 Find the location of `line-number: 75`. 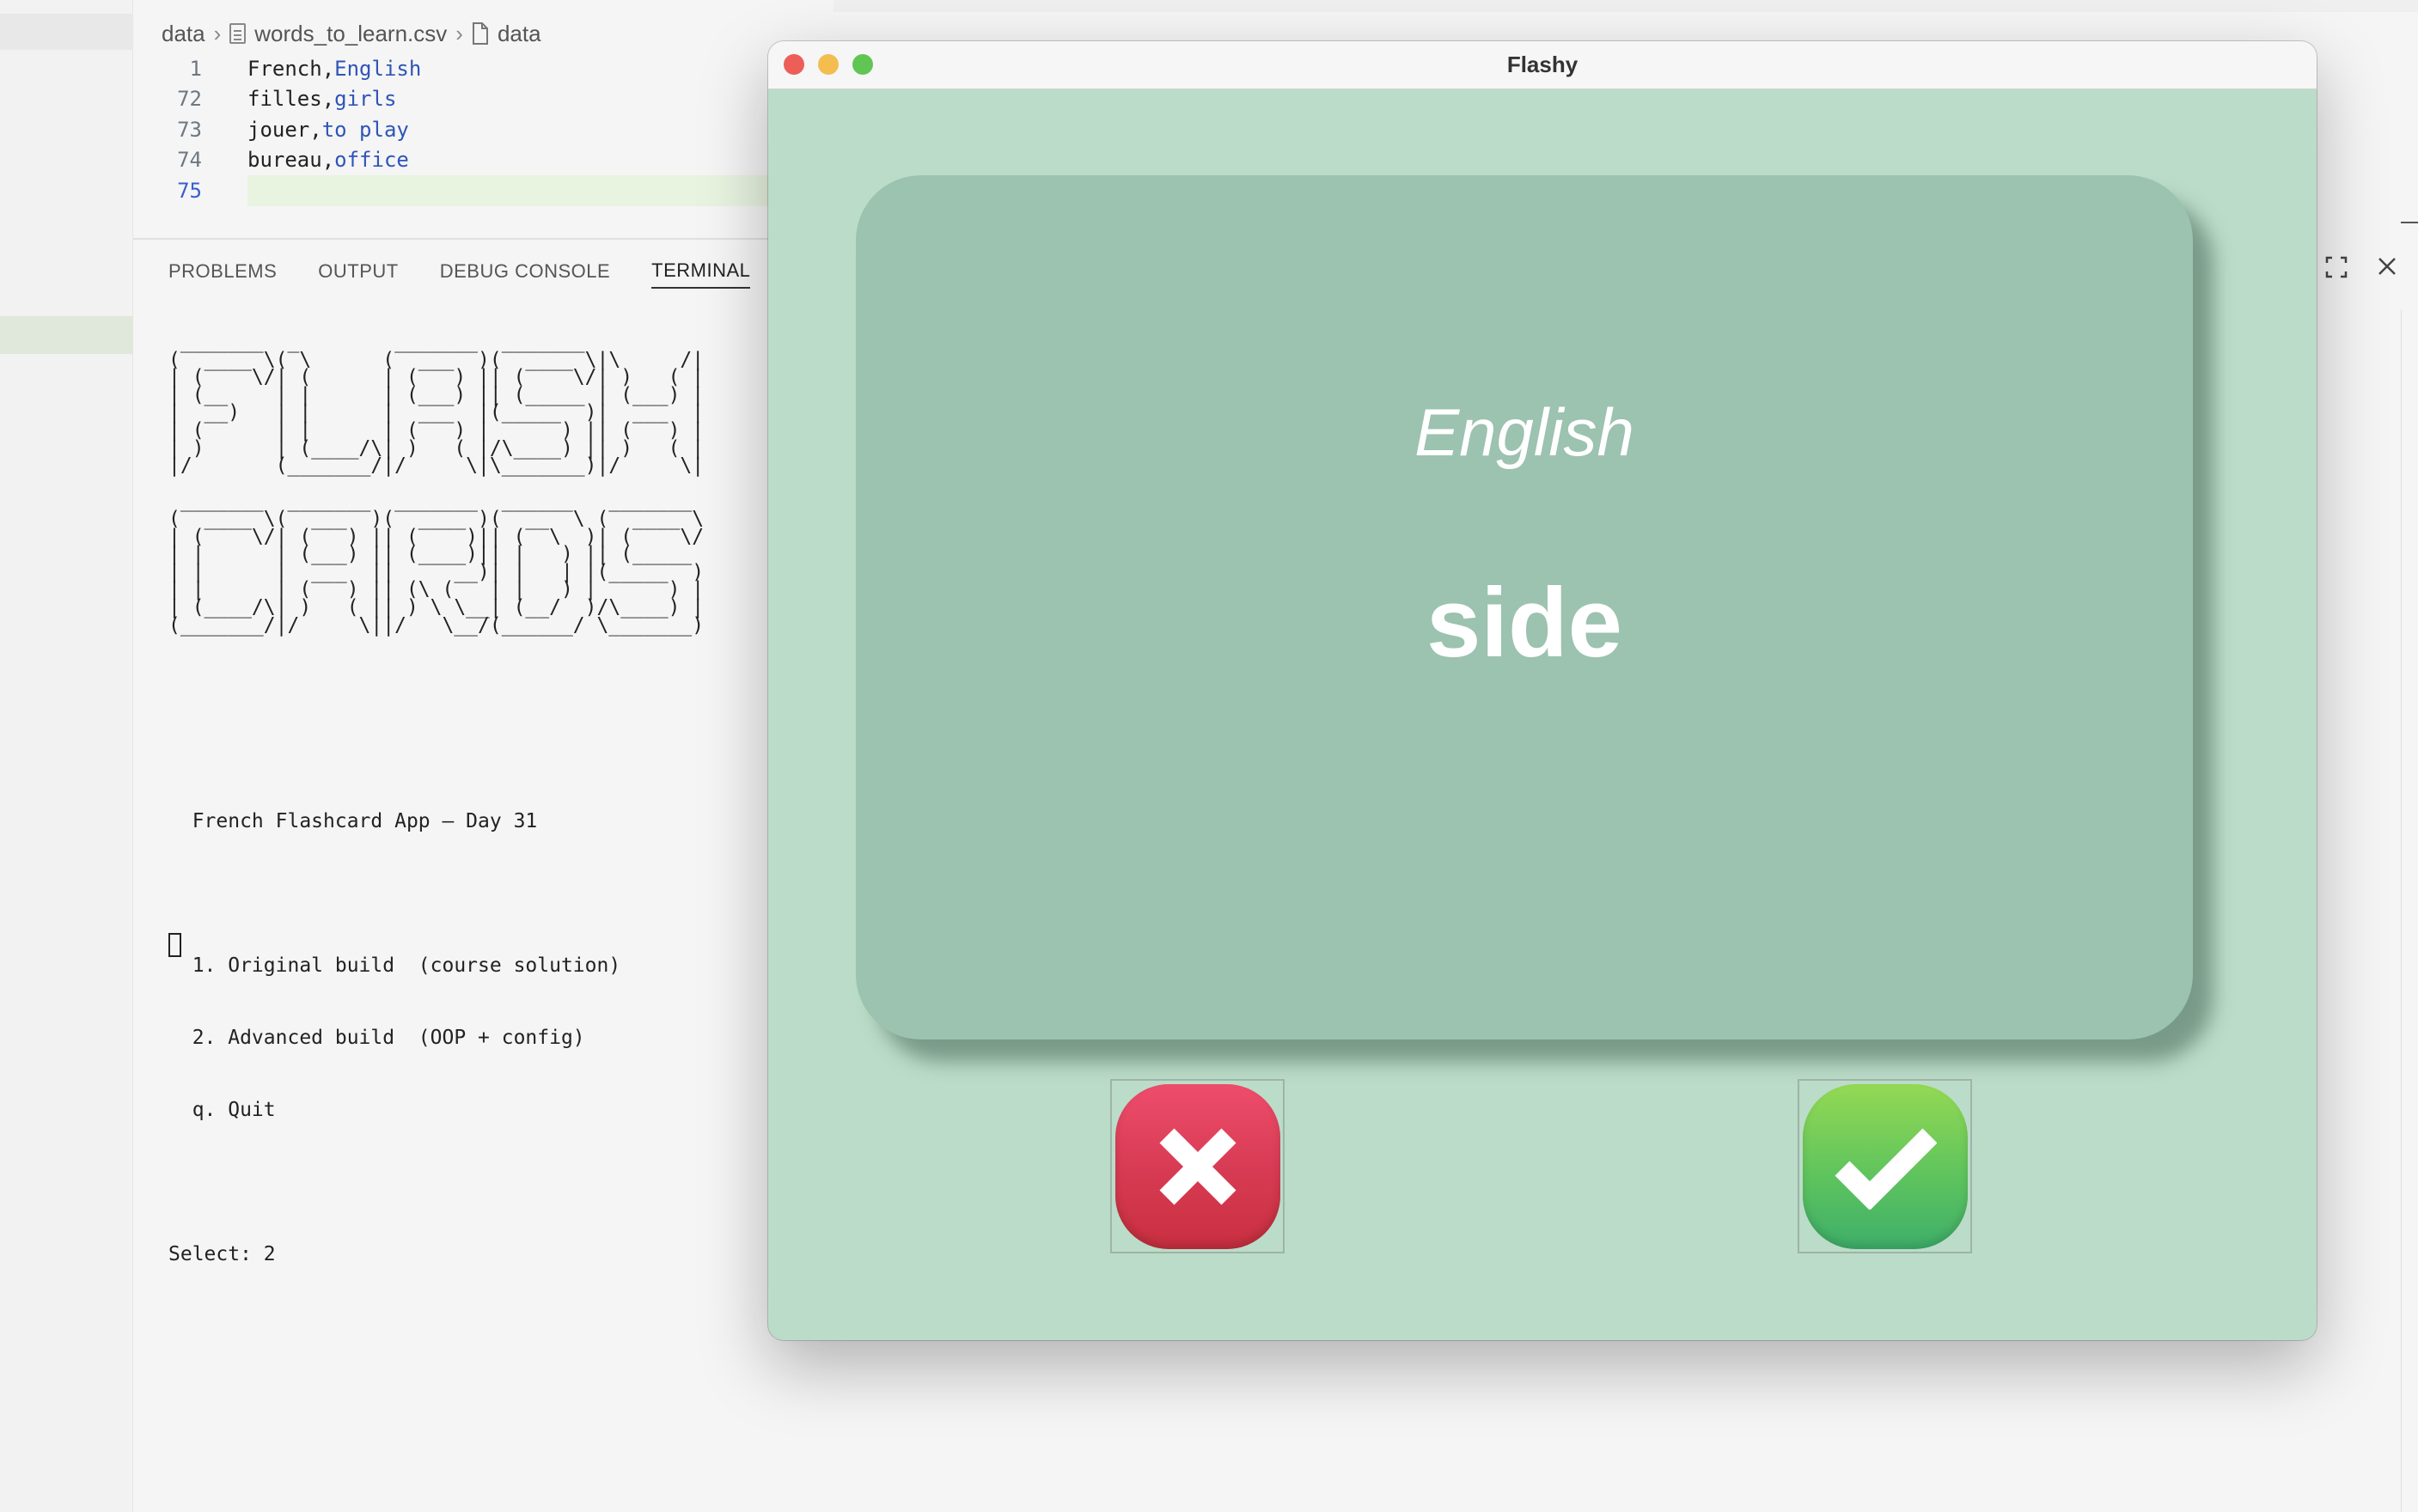

line-number: 75 is located at coordinates (189, 190).